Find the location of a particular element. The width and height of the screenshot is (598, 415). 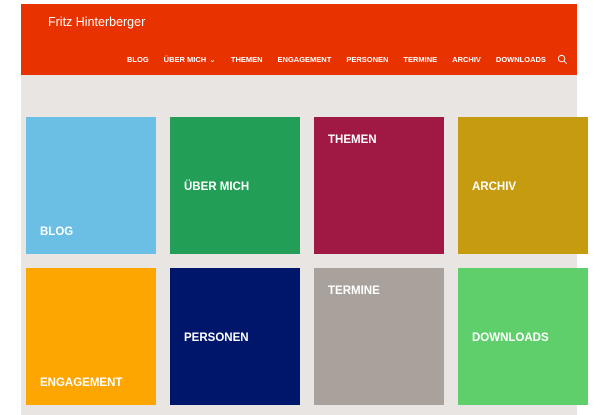

nav-item-label: TERMINE is located at coordinates (420, 59).